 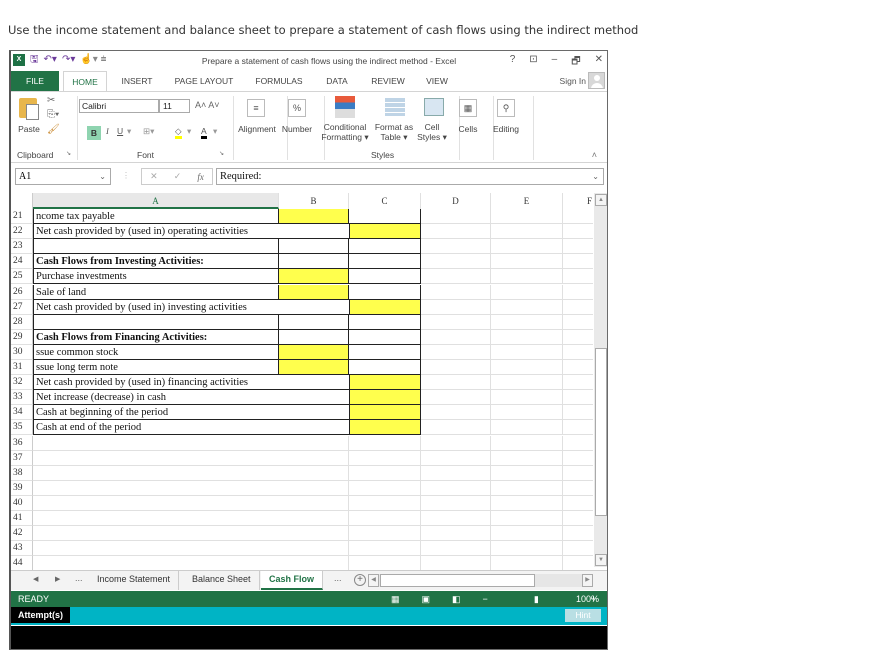 What do you see at coordinates (468, 108) in the screenshot?
I see `cells-icon: ▦` at bounding box center [468, 108].